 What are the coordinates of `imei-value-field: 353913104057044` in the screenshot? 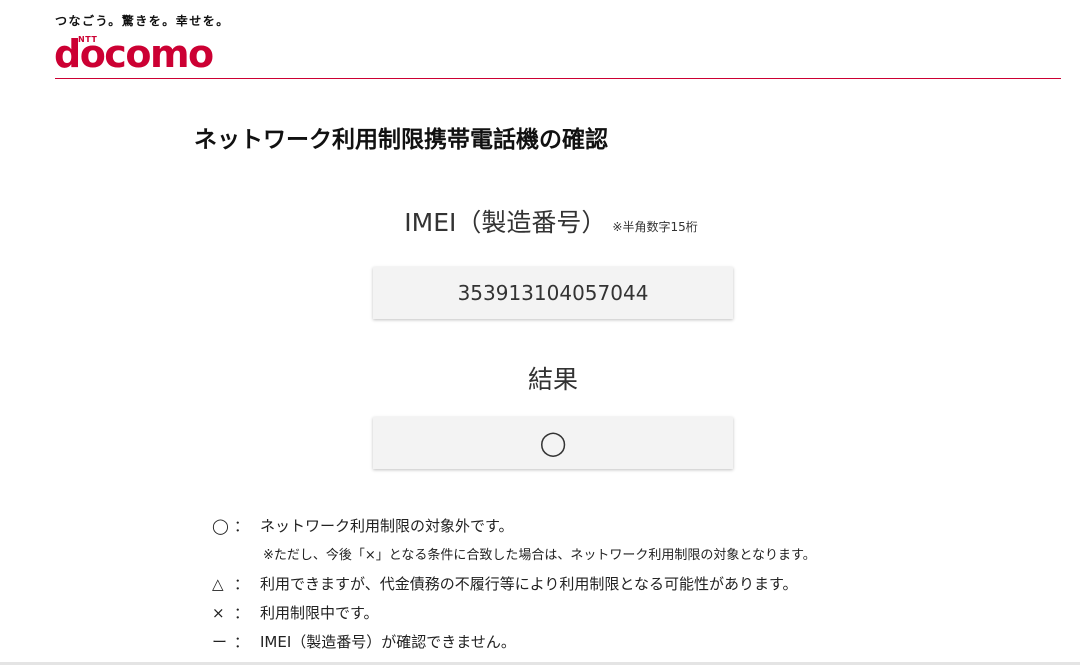 It's located at (553, 293).